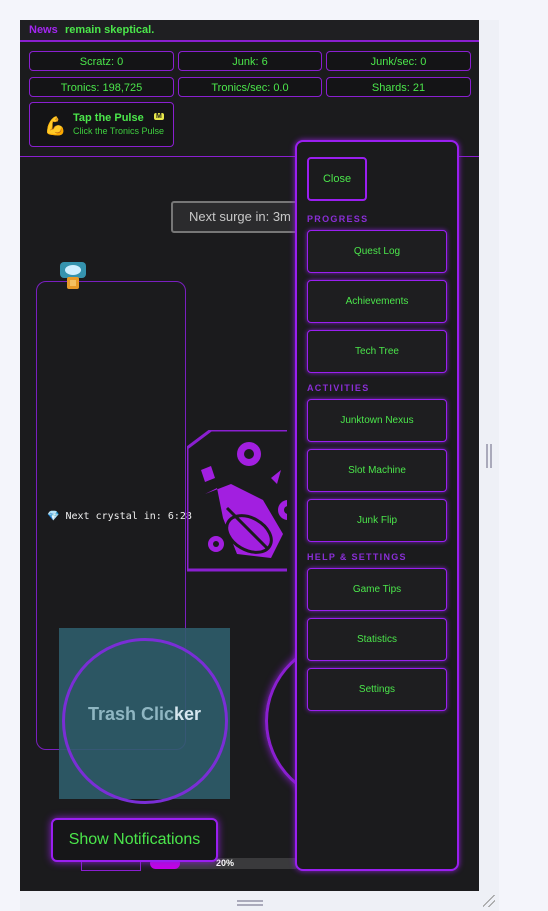 This screenshot has height=911, width=548. Describe the element at coordinates (377, 589) in the screenshot. I see `menu-item-game-tips: Game Tips` at that location.